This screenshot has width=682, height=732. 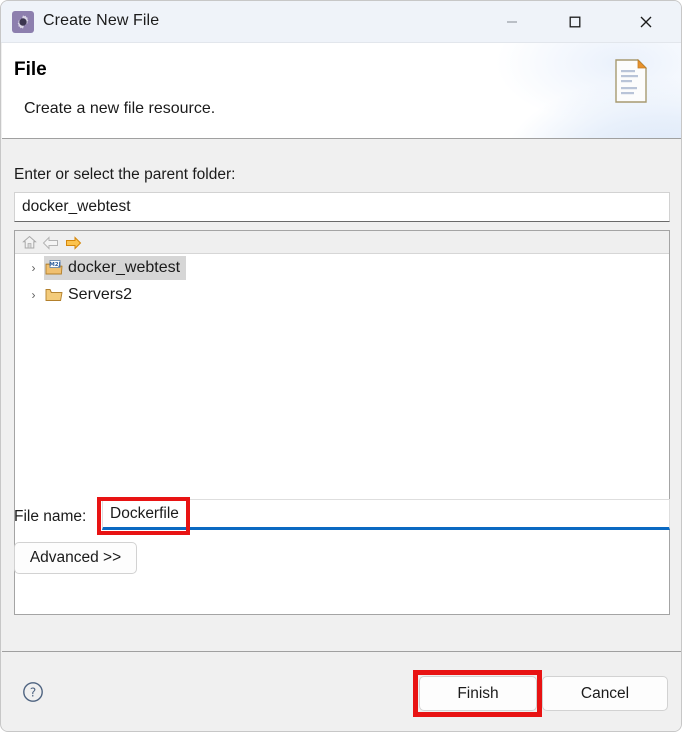 I want to click on svg-text: M2J, so click(x=55, y=265).